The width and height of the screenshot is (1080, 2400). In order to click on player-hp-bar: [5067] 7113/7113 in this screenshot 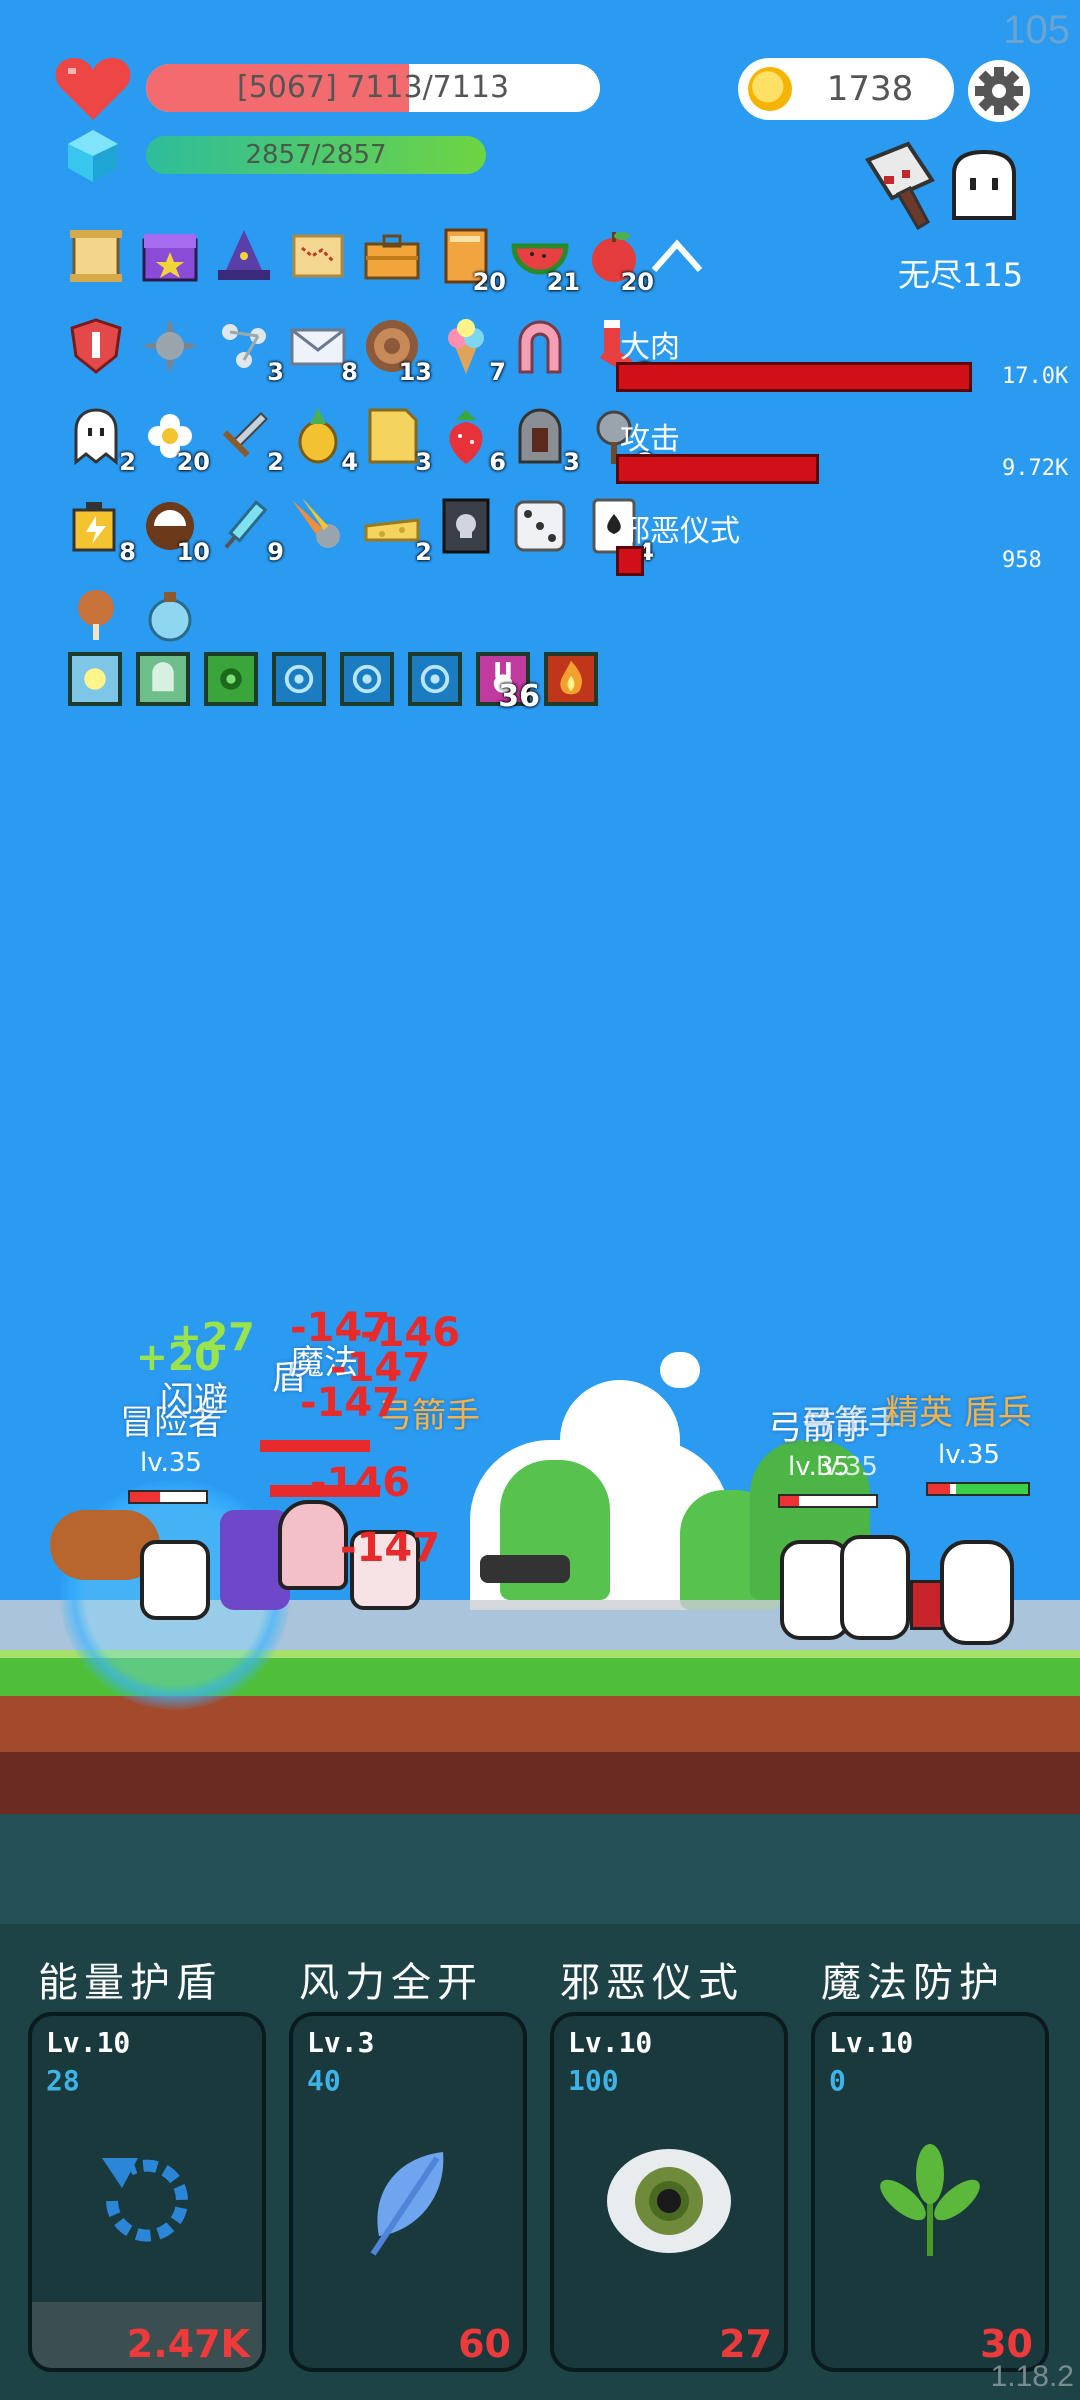, I will do `click(373, 88)`.